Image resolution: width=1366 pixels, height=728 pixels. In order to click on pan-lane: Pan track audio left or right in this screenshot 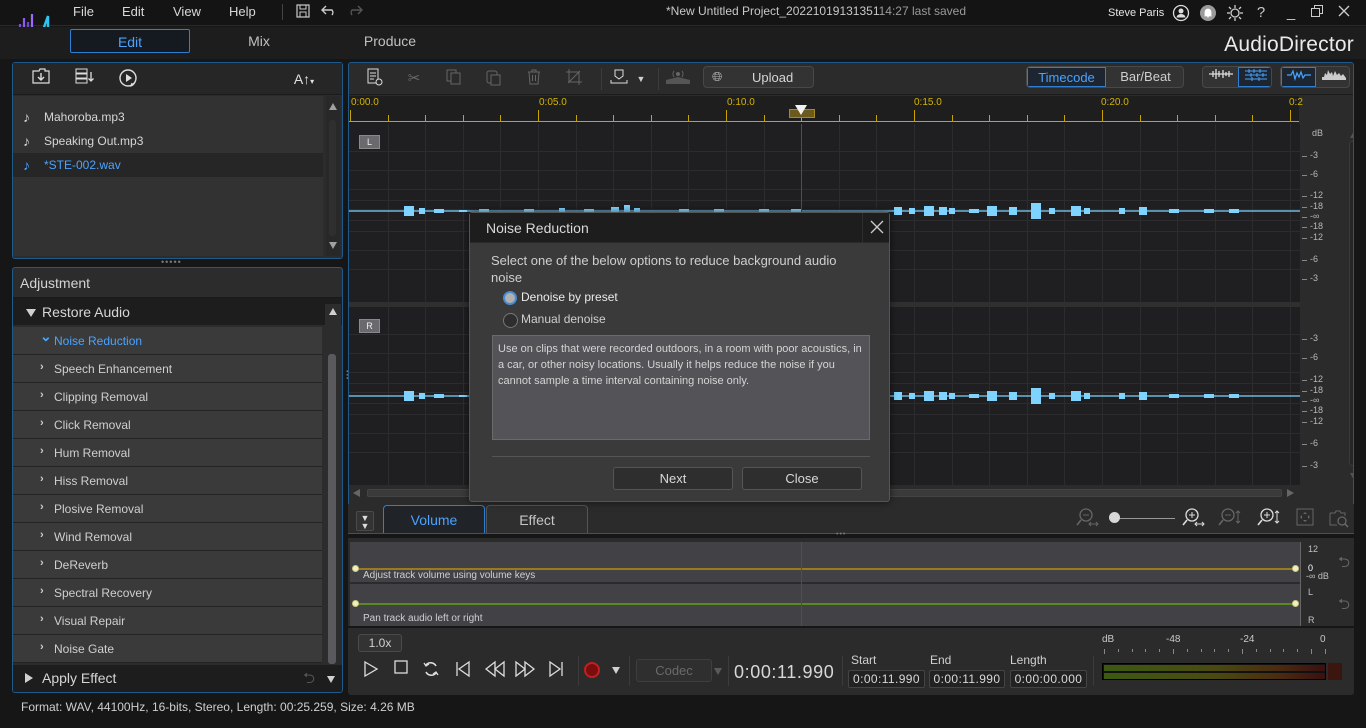, I will do `click(825, 605)`.